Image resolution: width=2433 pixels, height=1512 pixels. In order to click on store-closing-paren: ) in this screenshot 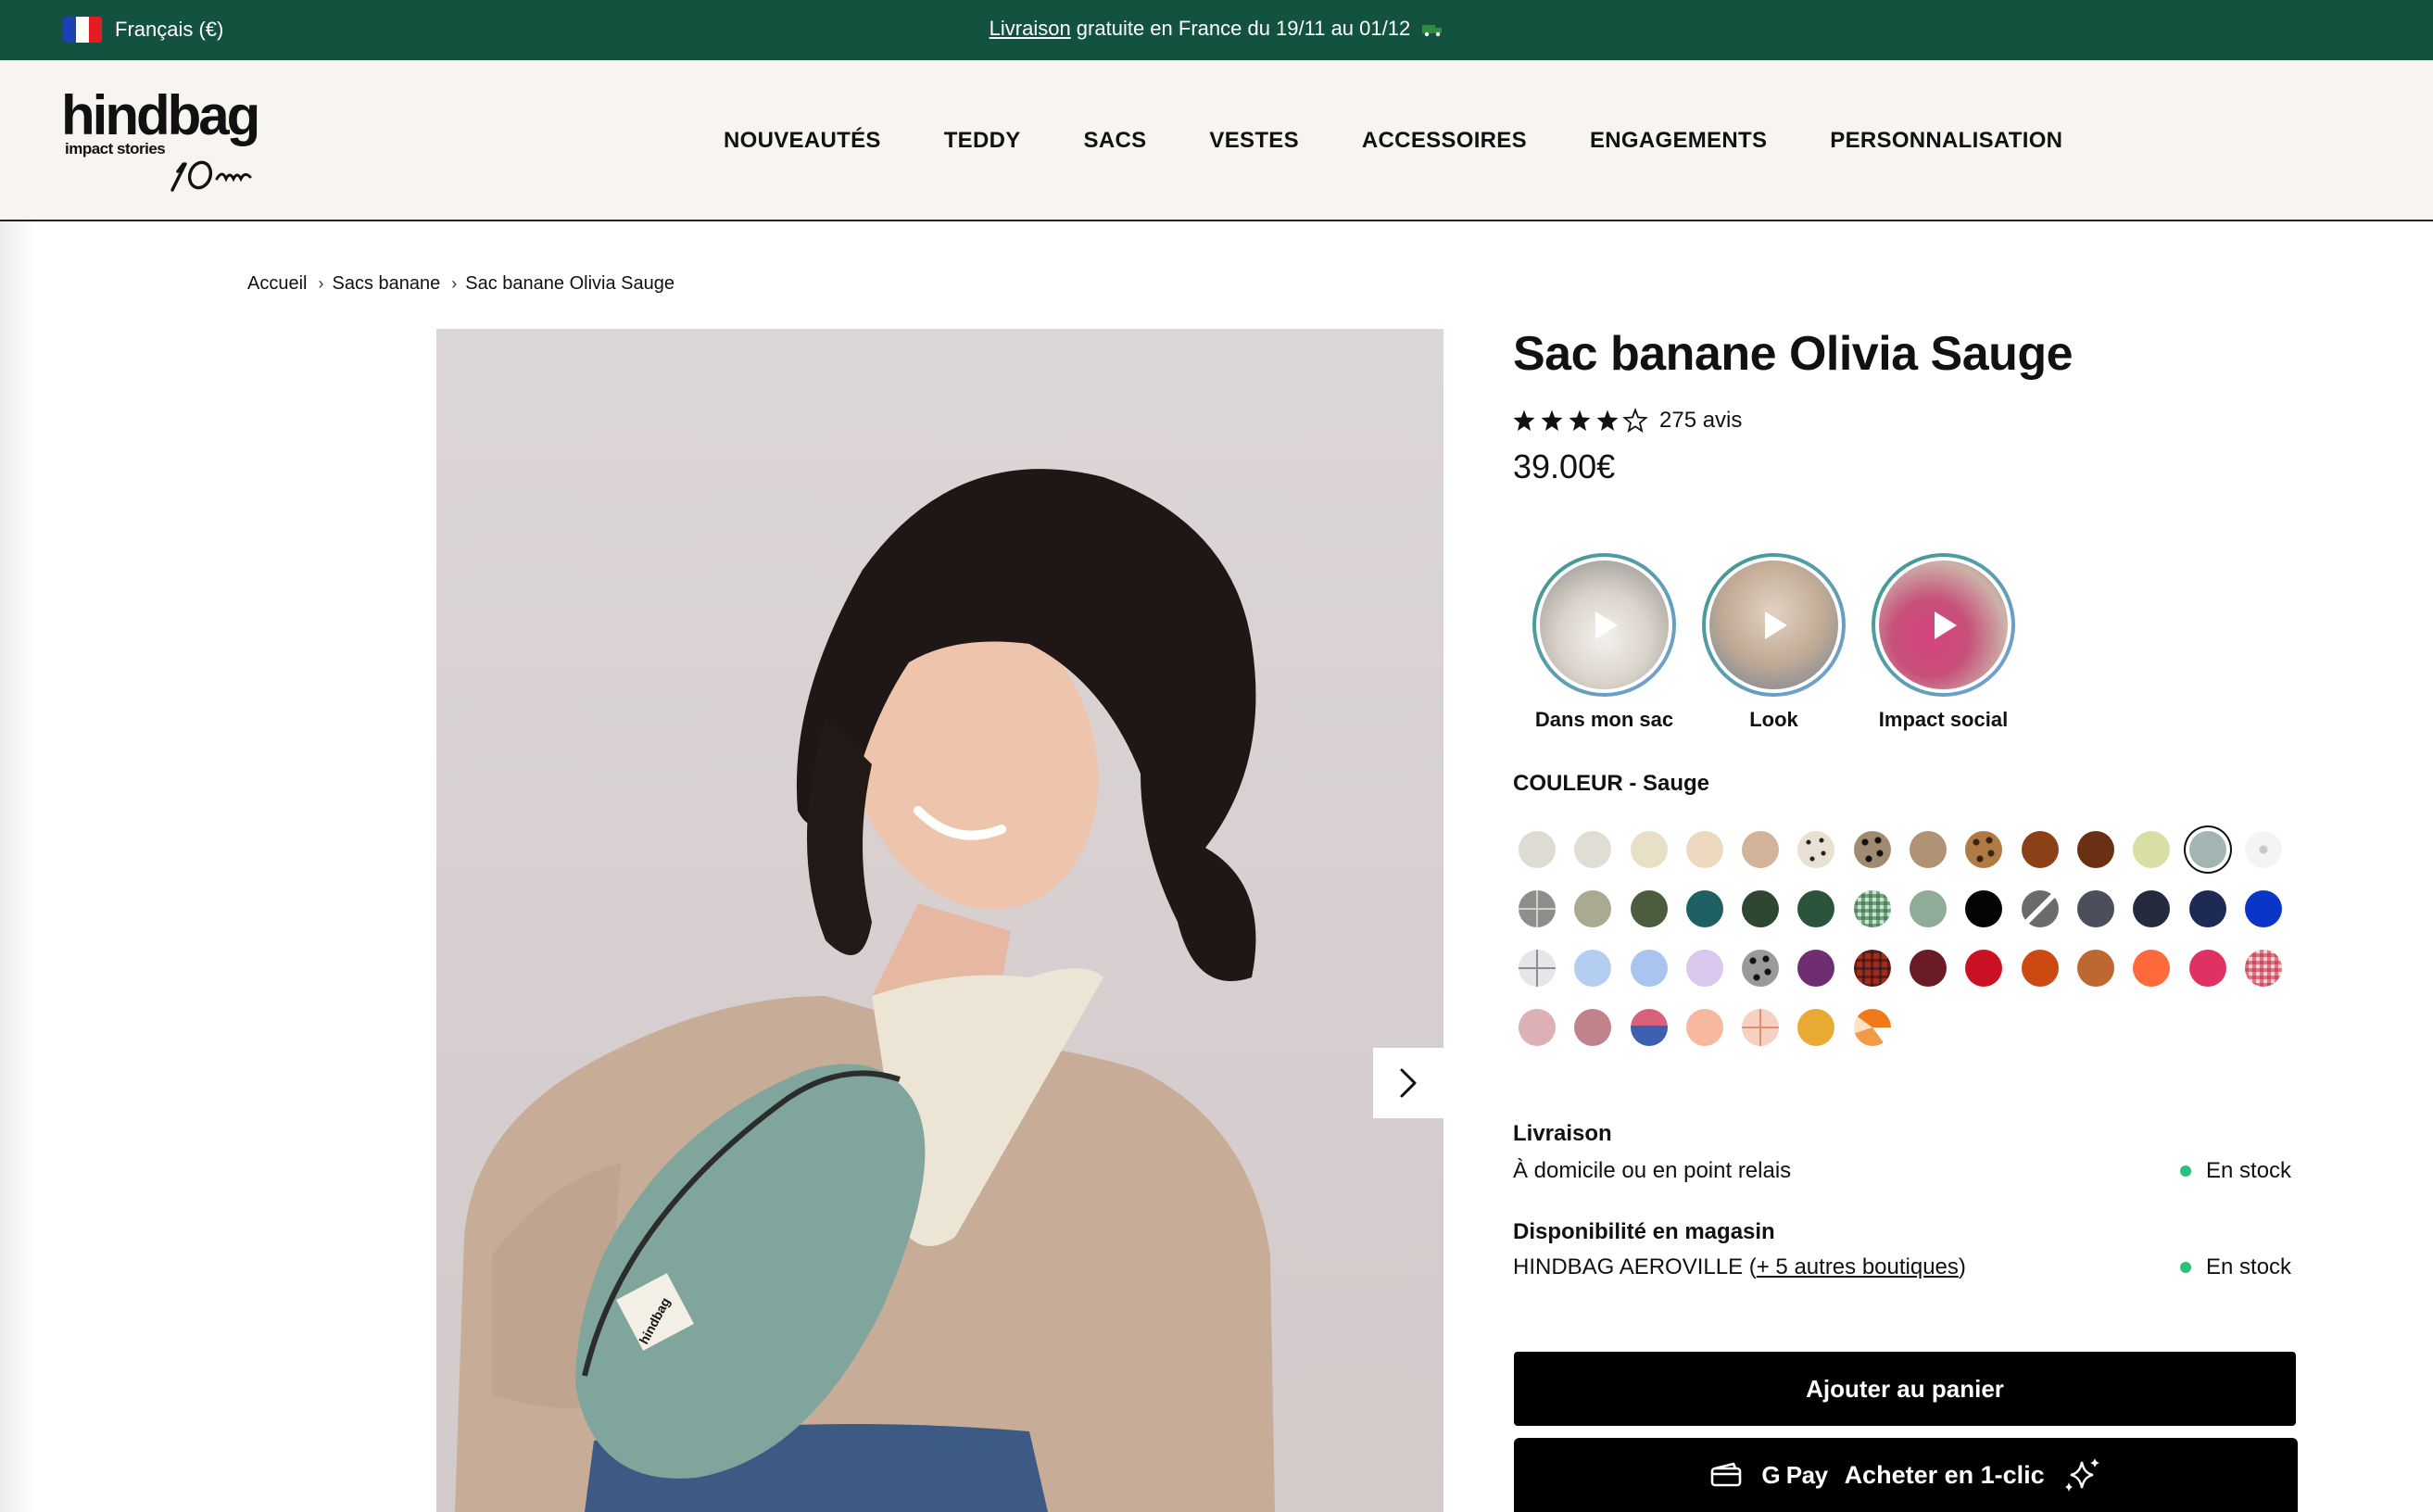, I will do `click(1962, 1266)`.